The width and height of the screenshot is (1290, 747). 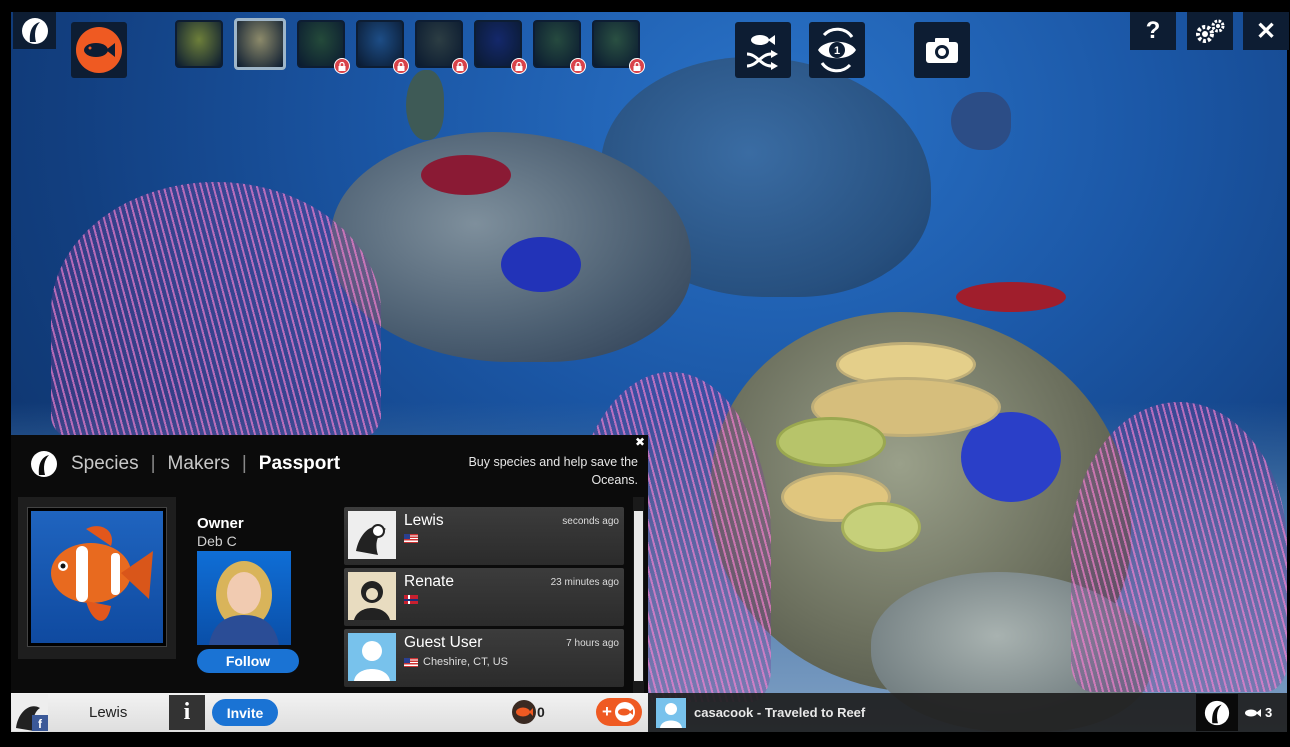 What do you see at coordinates (779, 712) in the screenshot?
I see `feed-message: casacook - Traveled to Reef` at bounding box center [779, 712].